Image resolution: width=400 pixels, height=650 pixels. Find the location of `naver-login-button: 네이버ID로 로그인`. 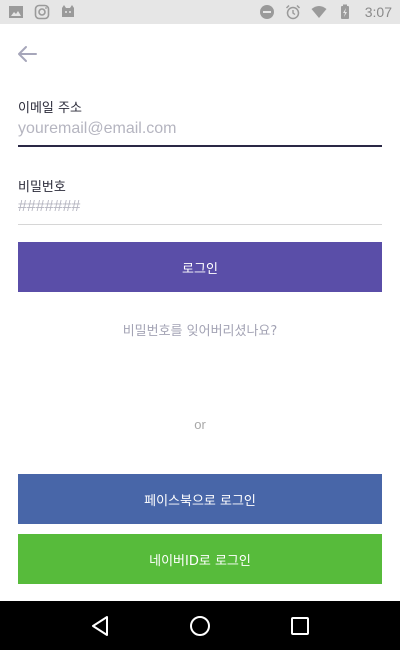

naver-login-button: 네이버ID로 로그인 is located at coordinates (200, 559).